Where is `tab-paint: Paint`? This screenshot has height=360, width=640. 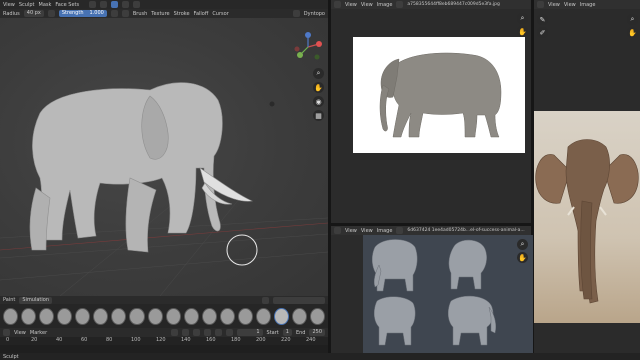
tab-paint: Paint is located at coordinates (9, 300).